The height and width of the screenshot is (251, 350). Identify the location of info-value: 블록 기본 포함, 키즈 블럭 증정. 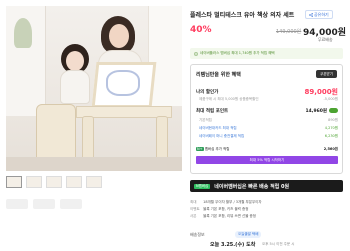
(226, 209).